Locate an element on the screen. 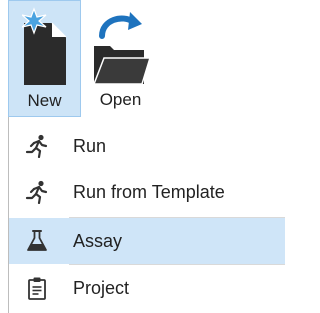 The width and height of the screenshot is (320, 313). open-button: Open is located at coordinates (120, 58).